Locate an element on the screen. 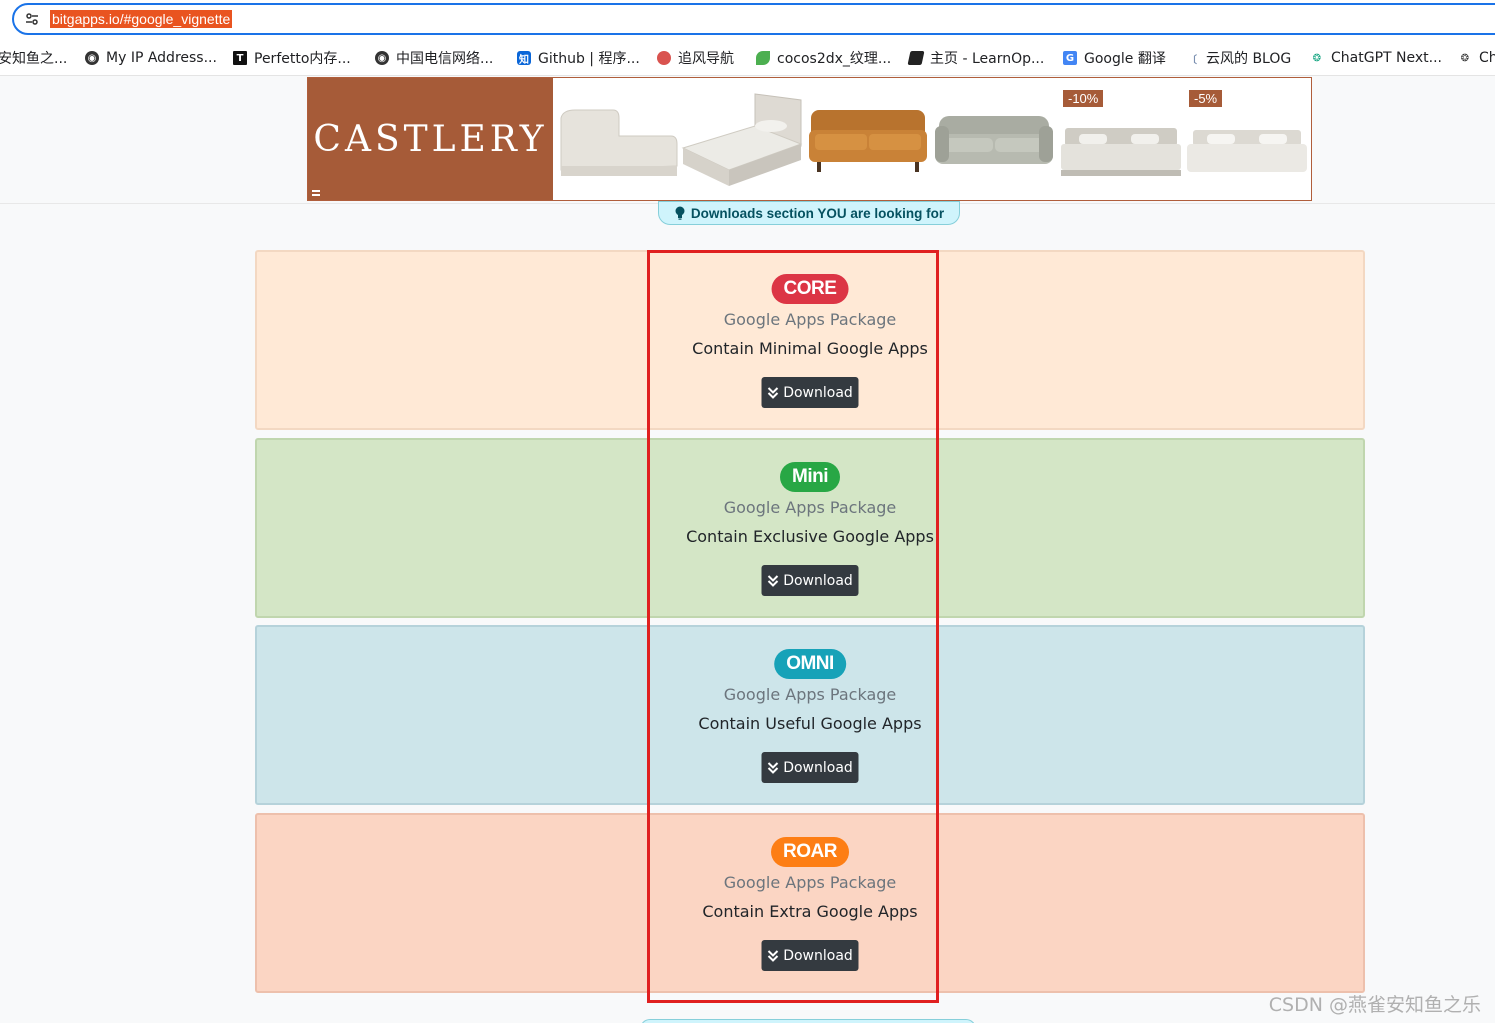 Image resolution: width=1495 pixels, height=1023 pixels. leather-sofa-image is located at coordinates (868, 141).